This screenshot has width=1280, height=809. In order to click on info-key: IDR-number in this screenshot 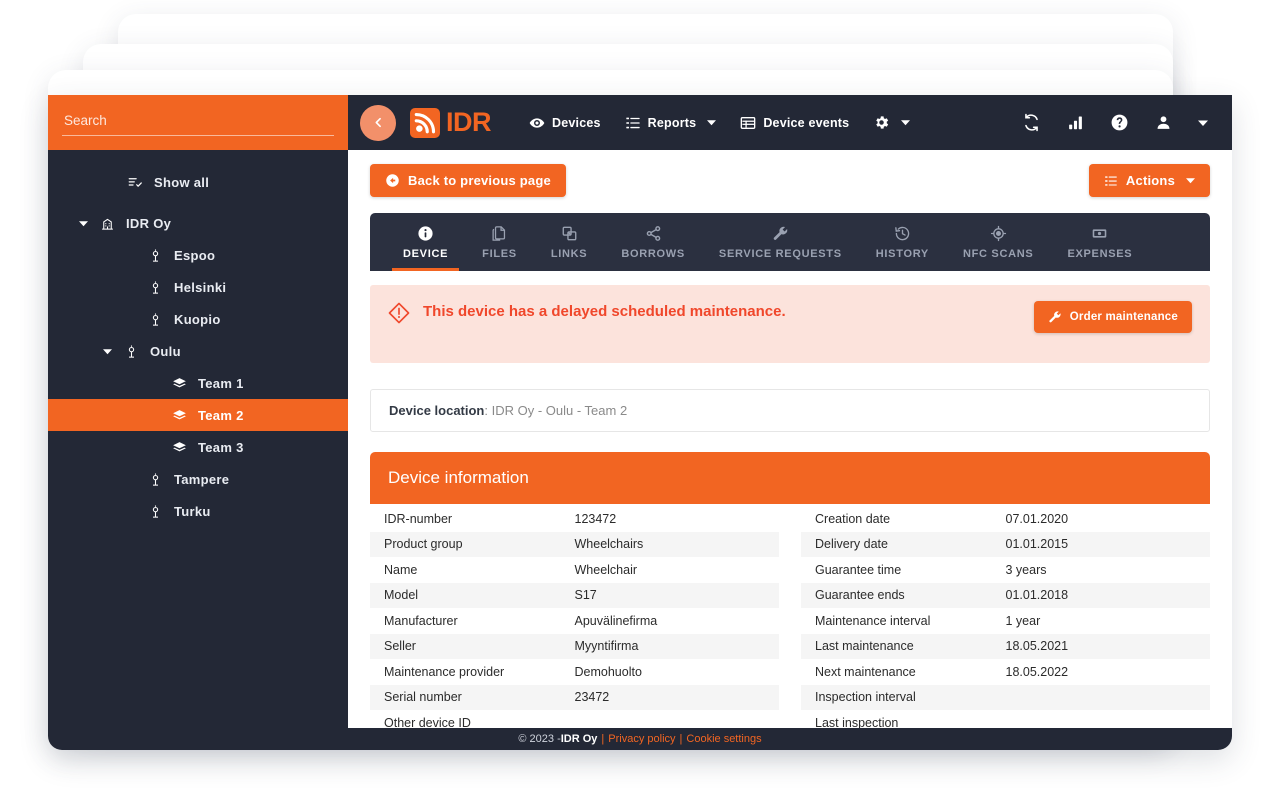, I will do `click(418, 518)`.